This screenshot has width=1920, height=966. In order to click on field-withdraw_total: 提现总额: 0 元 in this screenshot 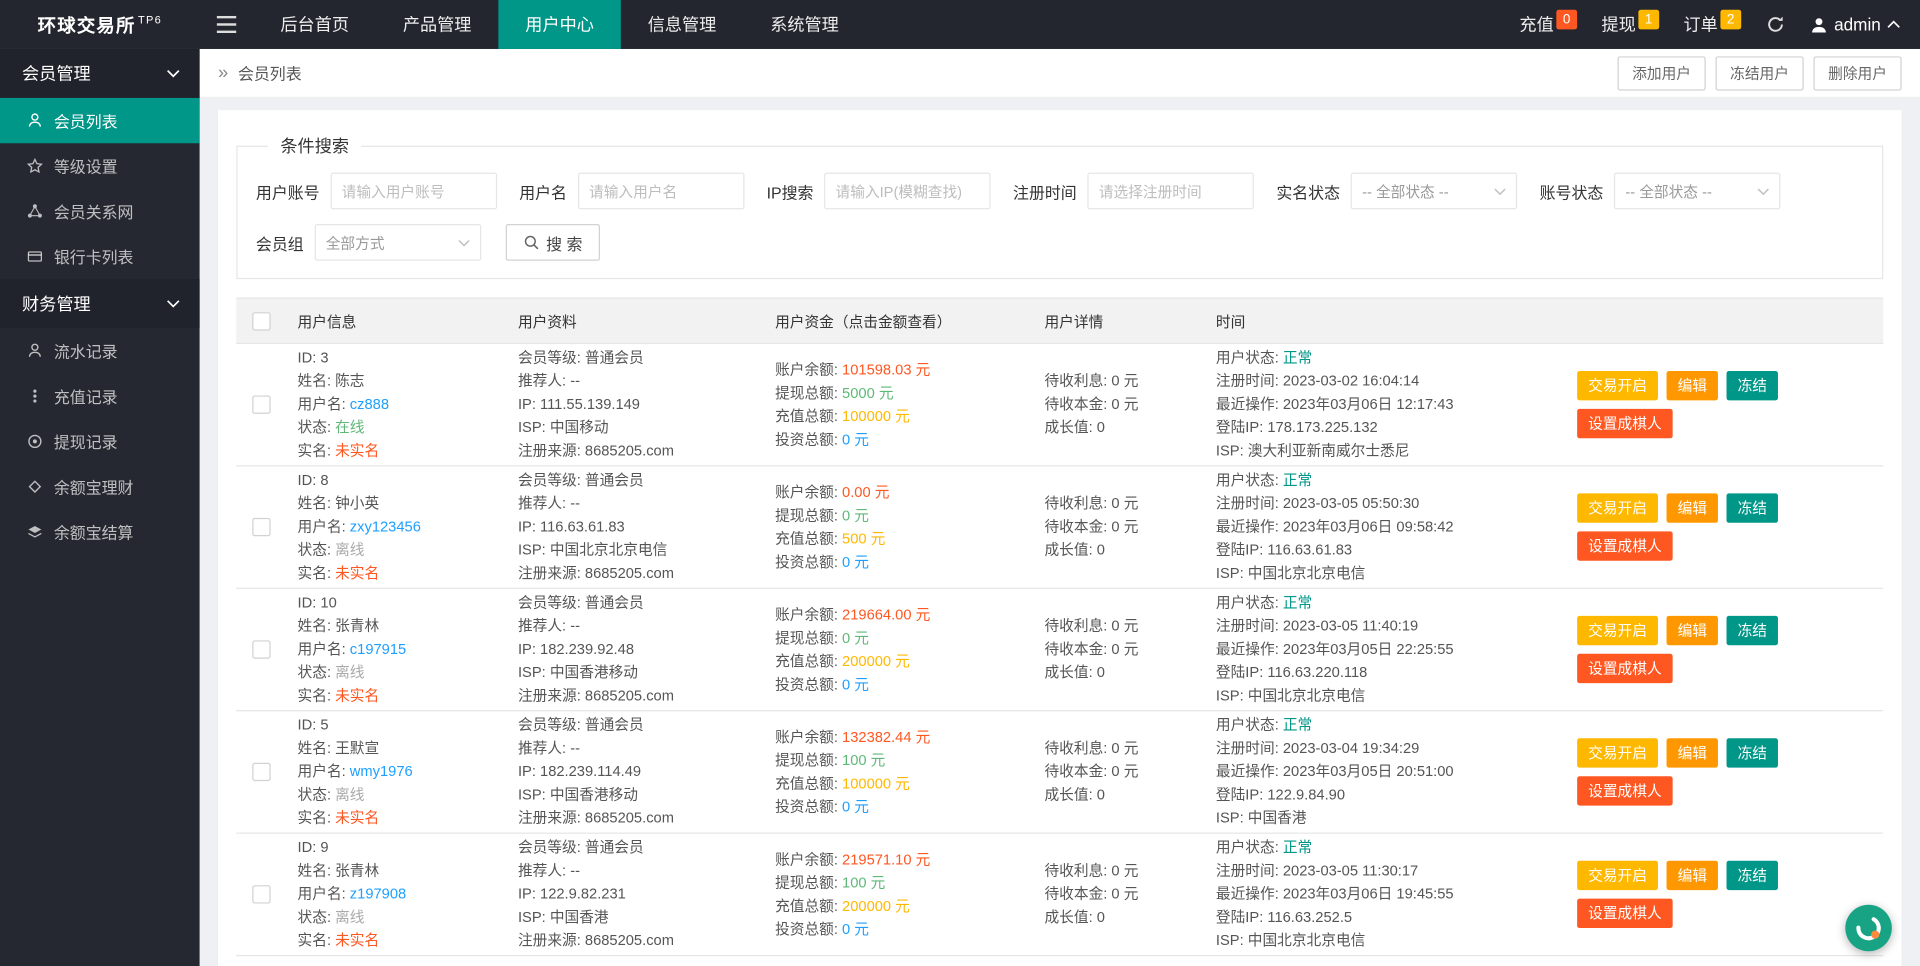, I will do `click(822, 637)`.